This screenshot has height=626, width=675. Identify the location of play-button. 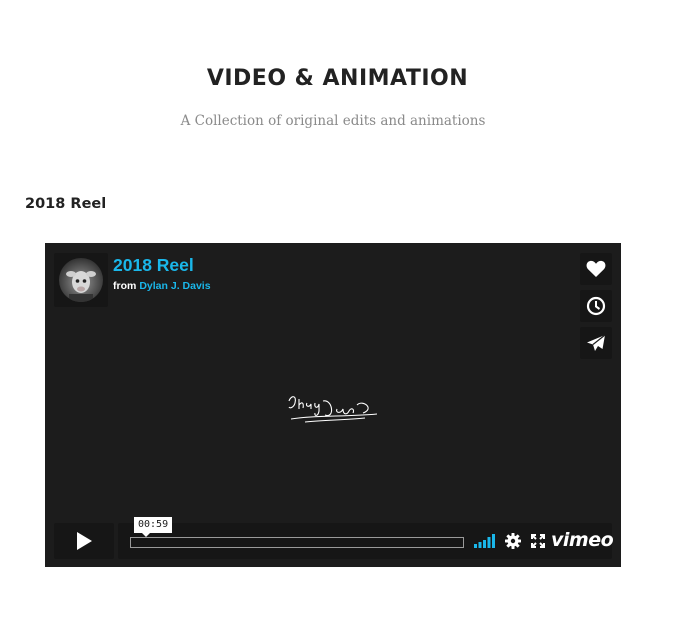
(84, 541).